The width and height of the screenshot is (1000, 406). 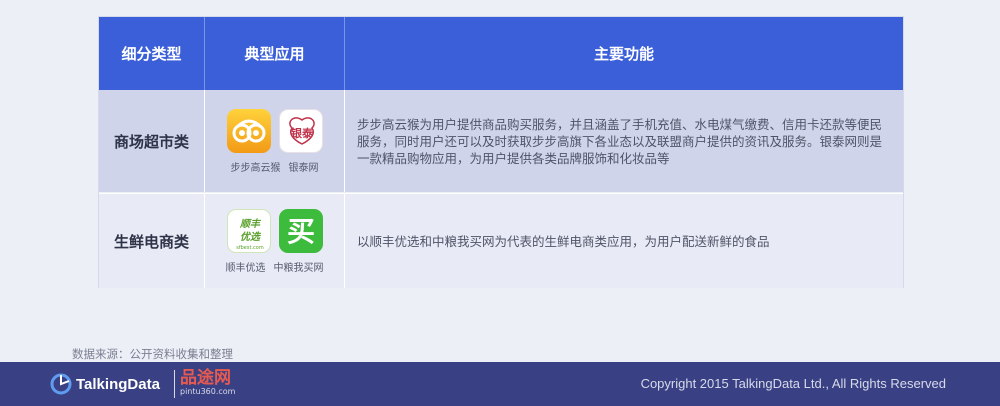 I want to click on pintu-logo-domain: pintu360.com, so click(x=208, y=391).